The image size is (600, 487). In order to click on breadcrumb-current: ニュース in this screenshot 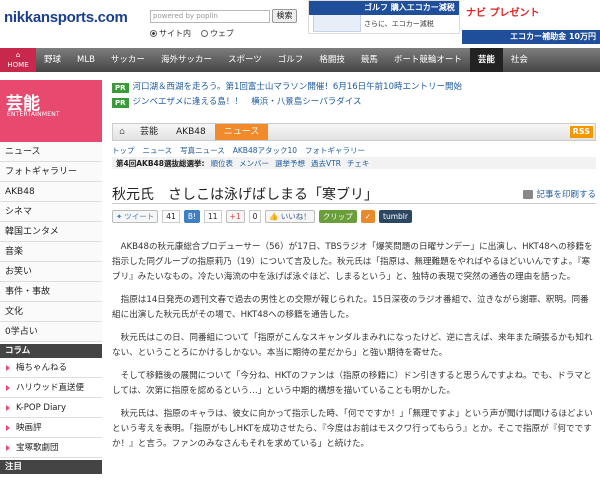, I will do `click(241, 132)`.